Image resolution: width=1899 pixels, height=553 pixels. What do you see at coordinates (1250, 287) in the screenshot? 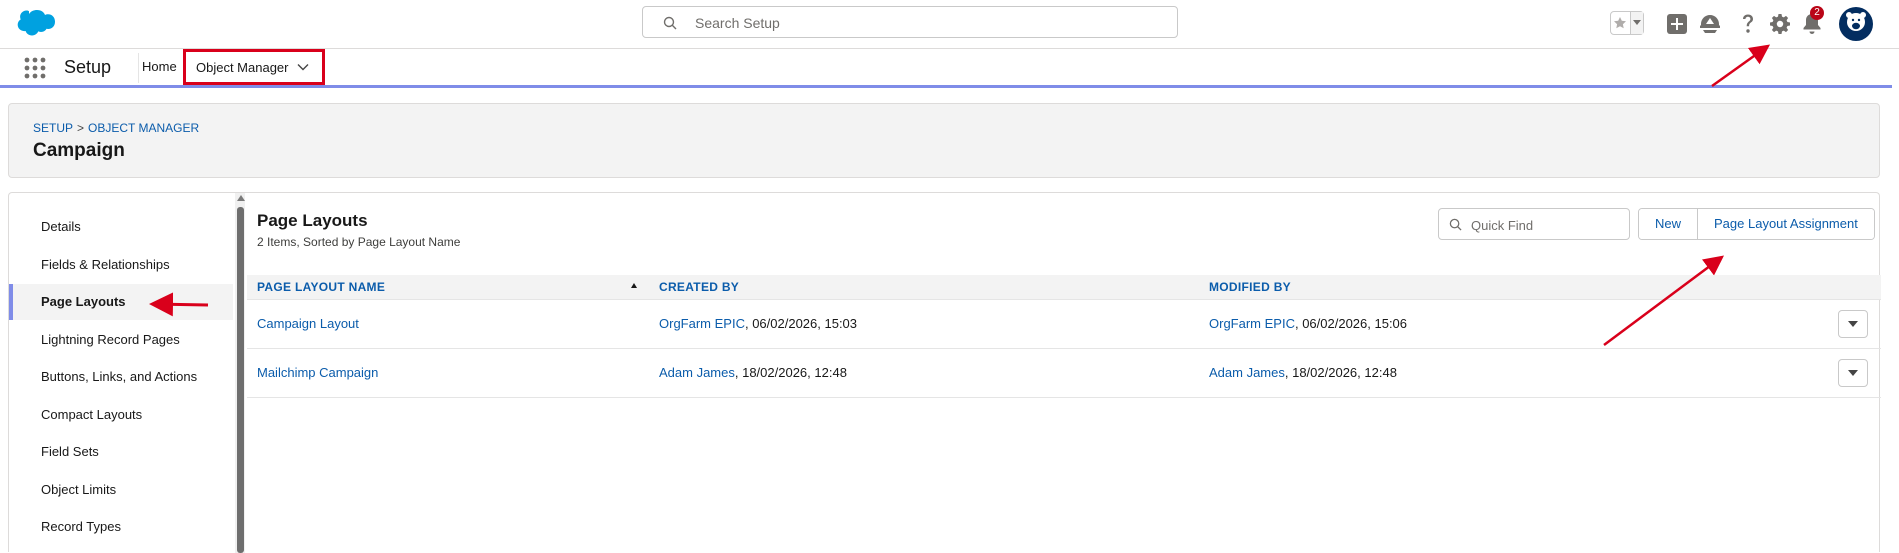
I see `column-header-modified-by: MODIFIED BY` at bounding box center [1250, 287].